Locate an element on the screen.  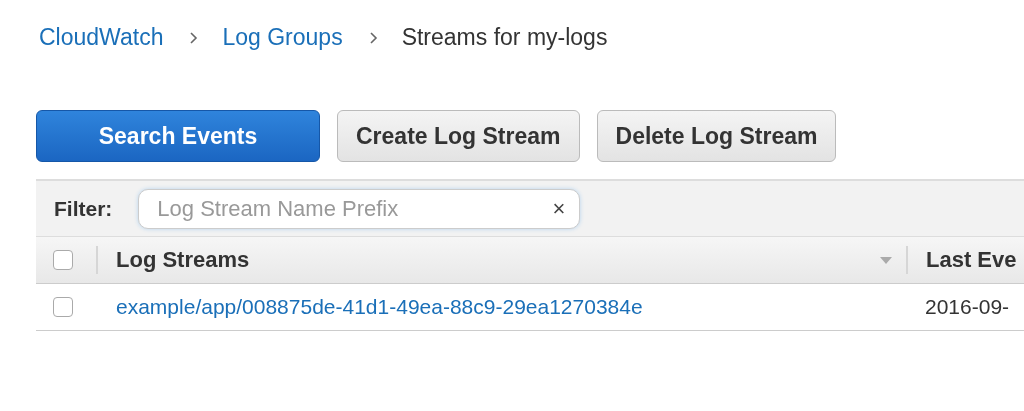
search-button: Search Events is located at coordinates (178, 136).